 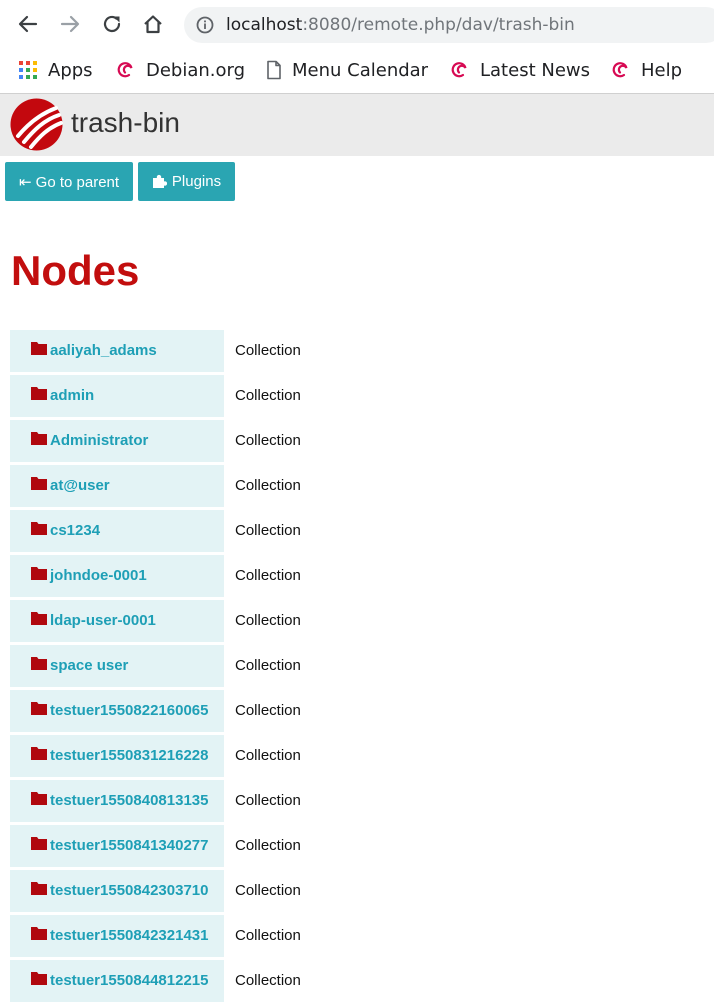 I want to click on node-name-cell: space user, so click(x=117, y=666).